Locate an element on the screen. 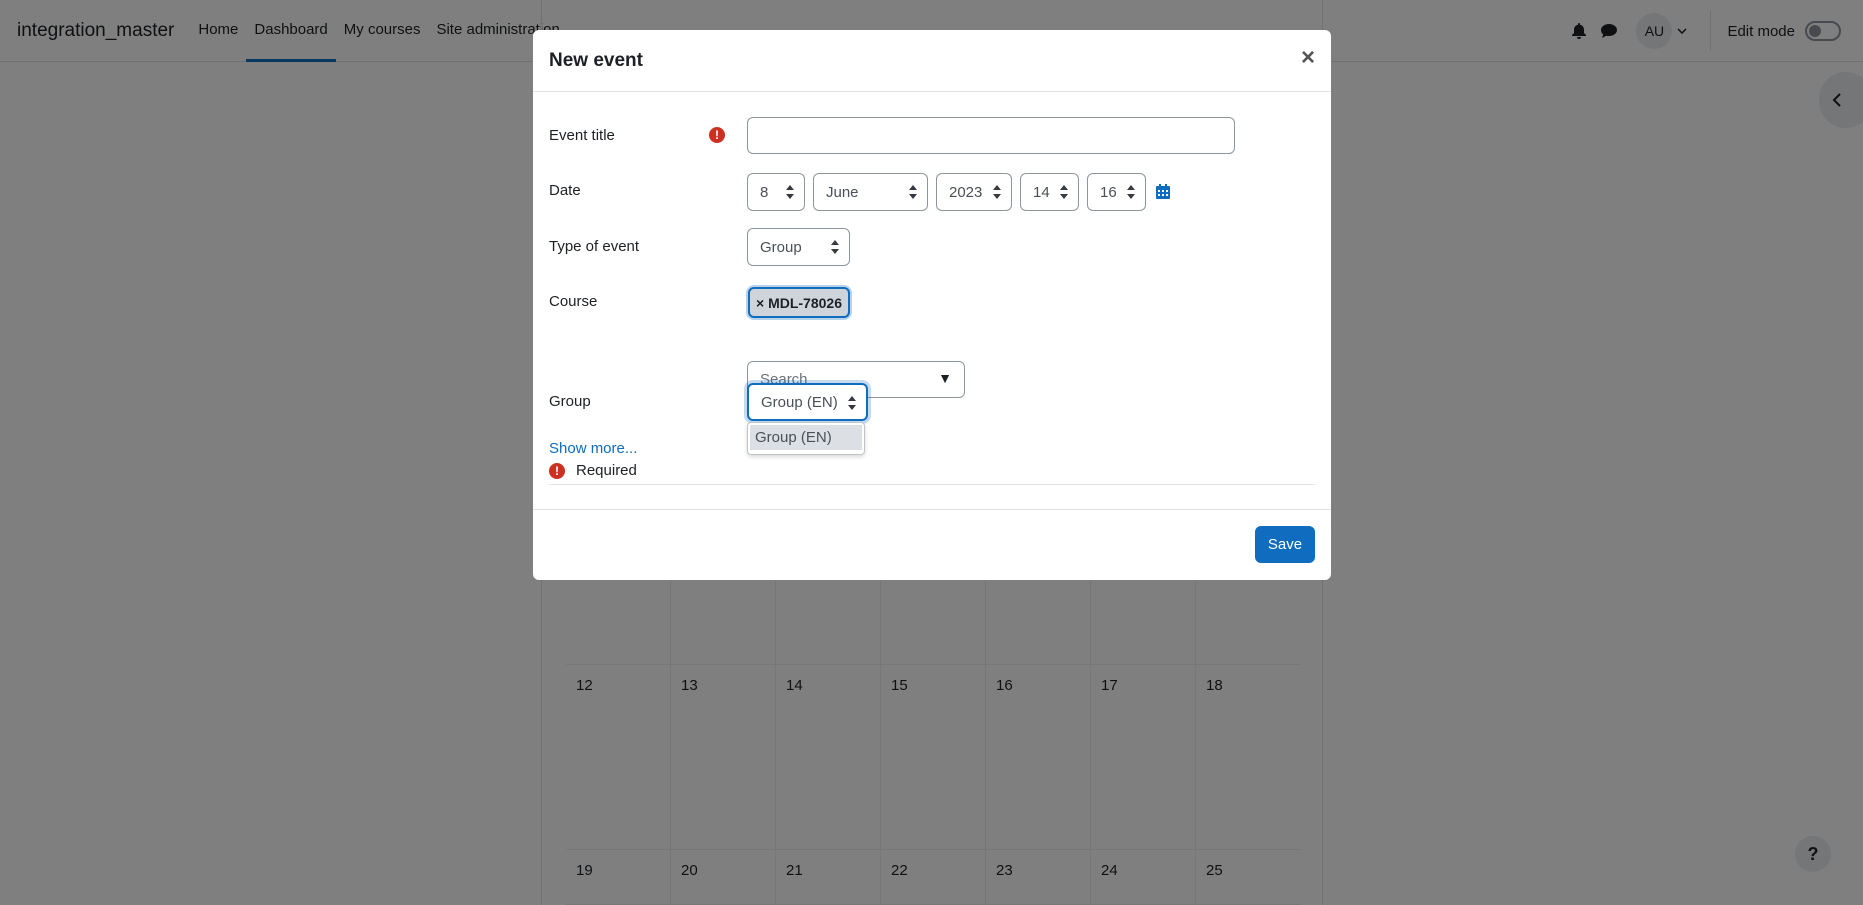  group-value: Group (EN) is located at coordinates (799, 402).